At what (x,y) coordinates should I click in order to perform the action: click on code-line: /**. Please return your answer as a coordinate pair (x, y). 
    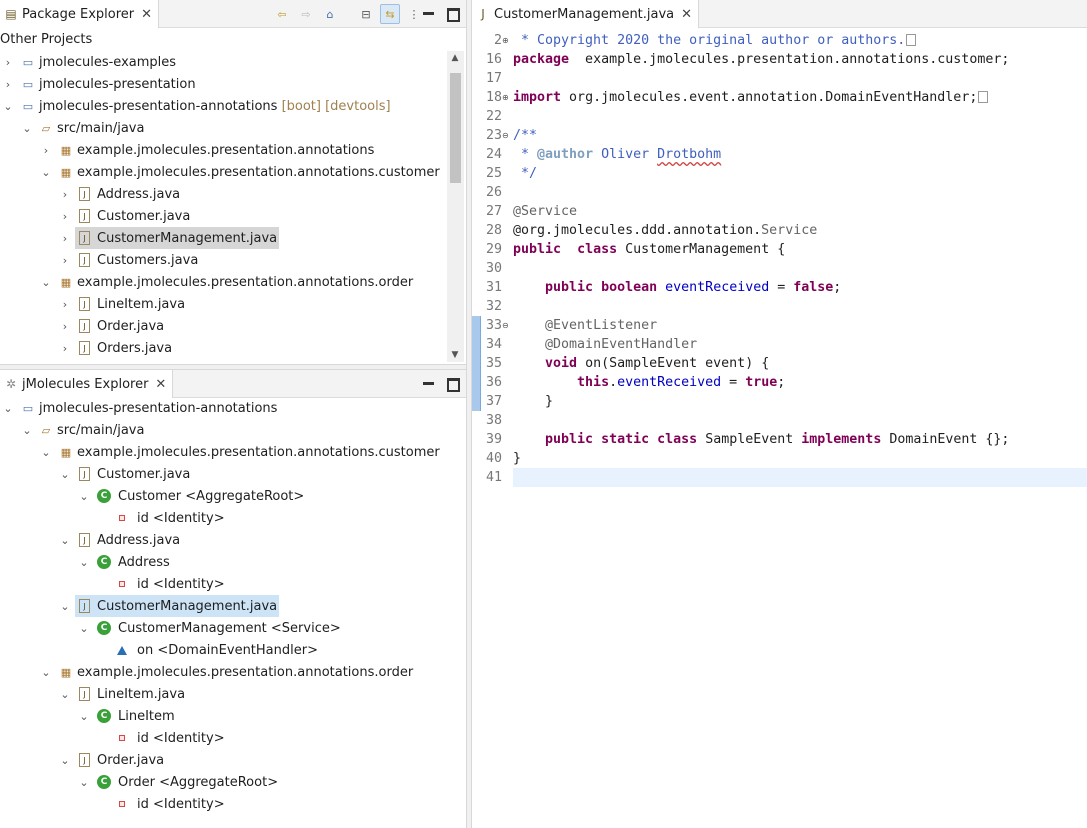
    Looking at the image, I should click on (525, 135).